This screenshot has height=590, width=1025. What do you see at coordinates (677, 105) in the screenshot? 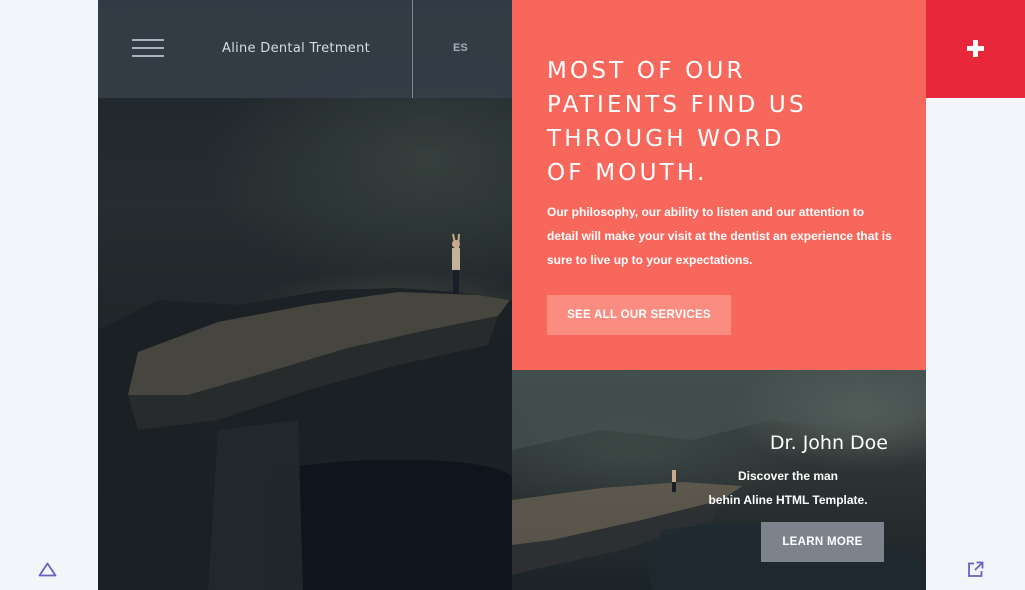
I see `headline-line-2: PATIENTS FIND US` at bounding box center [677, 105].